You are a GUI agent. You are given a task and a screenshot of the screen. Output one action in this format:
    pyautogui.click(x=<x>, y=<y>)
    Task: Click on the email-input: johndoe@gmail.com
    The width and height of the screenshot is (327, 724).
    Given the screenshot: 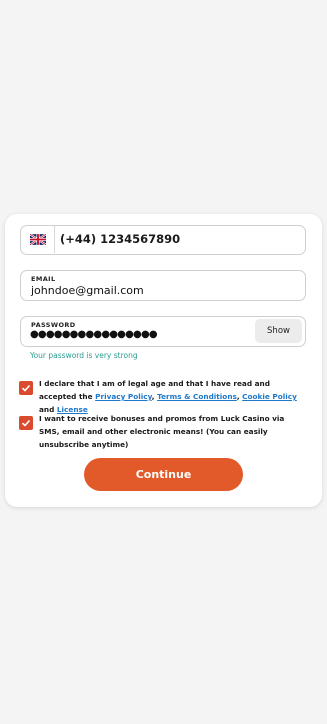 What is the action you would take?
    pyautogui.click(x=87, y=290)
    